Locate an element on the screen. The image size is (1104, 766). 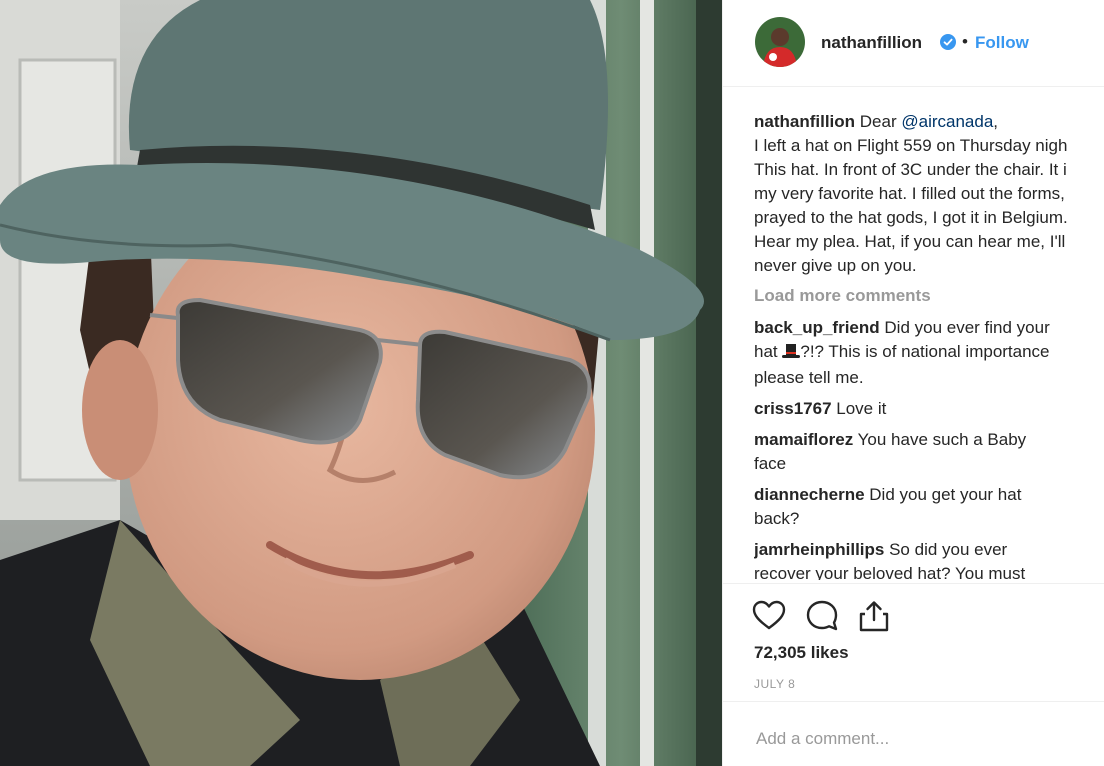
caption-username: nathanfillion is located at coordinates (804, 121).